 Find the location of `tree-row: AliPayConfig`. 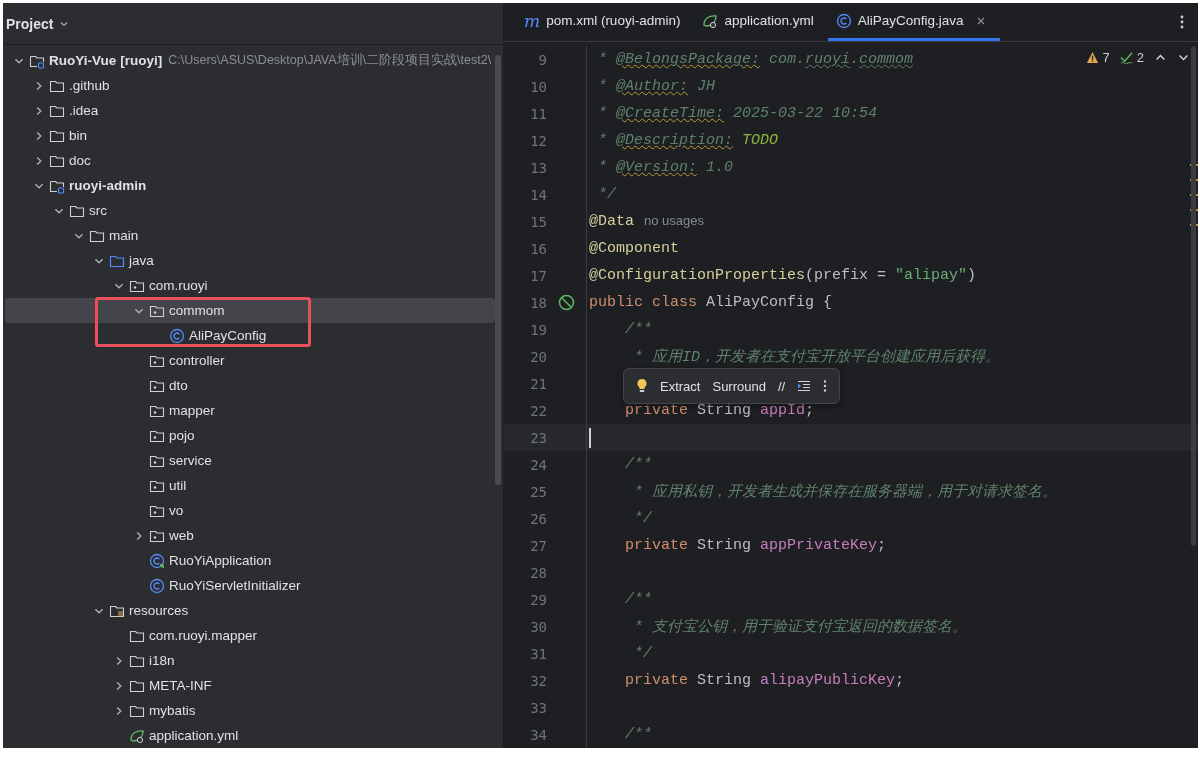

tree-row: AliPayConfig is located at coordinates (250, 335).